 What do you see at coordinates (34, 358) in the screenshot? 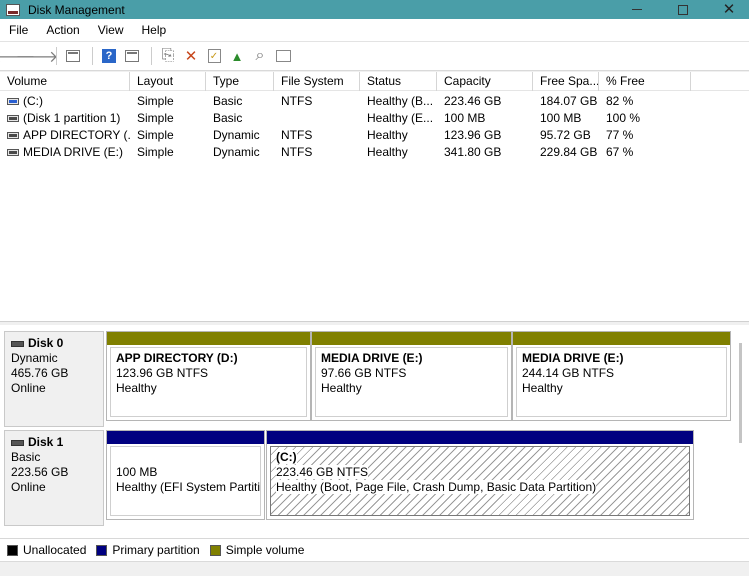
I see `disk-type: Dynamic` at bounding box center [34, 358].